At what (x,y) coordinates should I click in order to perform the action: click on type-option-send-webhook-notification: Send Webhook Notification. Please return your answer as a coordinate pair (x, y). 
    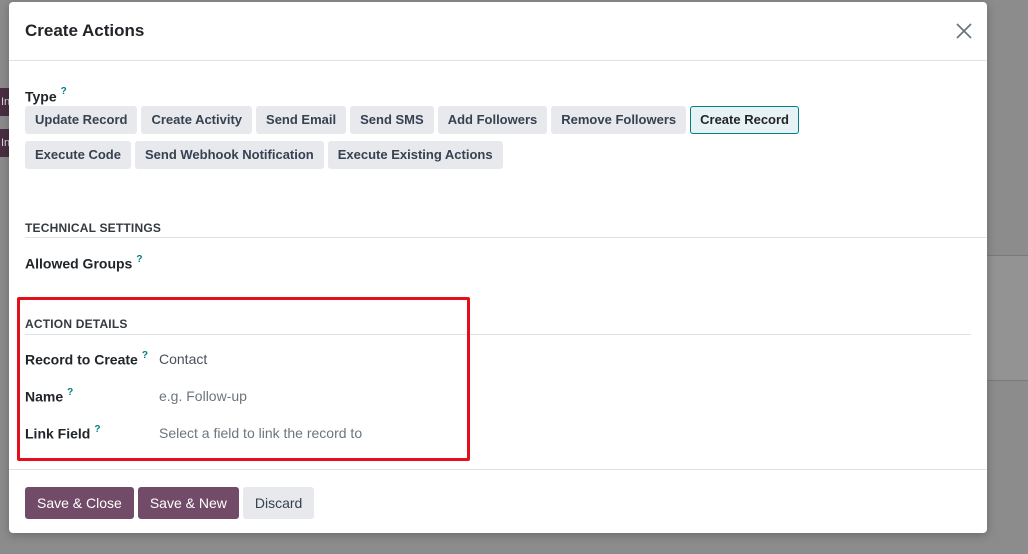
    Looking at the image, I should click on (229, 155).